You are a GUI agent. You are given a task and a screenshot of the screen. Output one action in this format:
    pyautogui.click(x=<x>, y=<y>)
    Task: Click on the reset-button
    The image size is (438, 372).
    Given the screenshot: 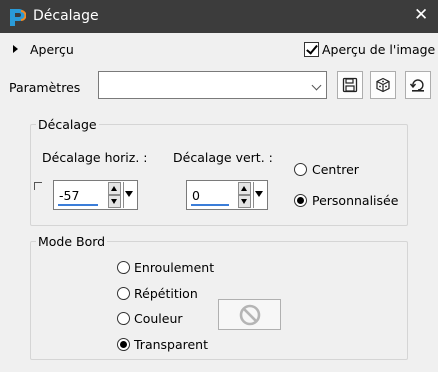 What is the action you would take?
    pyautogui.click(x=418, y=85)
    